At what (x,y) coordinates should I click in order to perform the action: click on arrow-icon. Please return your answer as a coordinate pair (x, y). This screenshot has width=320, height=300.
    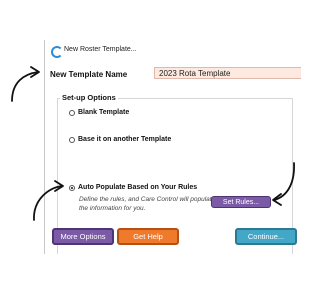
    Looking at the image, I should click on (25, 84).